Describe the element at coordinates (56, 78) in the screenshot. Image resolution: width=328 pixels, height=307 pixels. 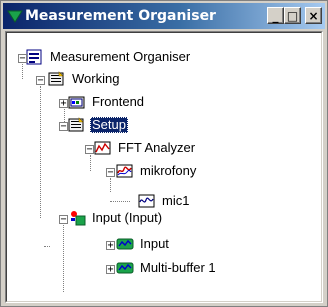
I see `working-folder-icon` at that location.